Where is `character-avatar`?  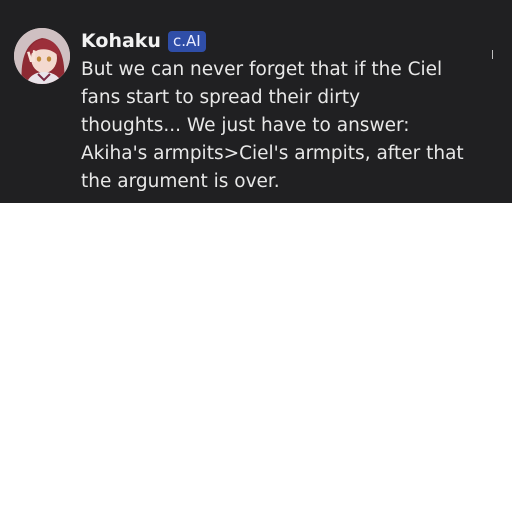 character-avatar is located at coordinates (42, 56).